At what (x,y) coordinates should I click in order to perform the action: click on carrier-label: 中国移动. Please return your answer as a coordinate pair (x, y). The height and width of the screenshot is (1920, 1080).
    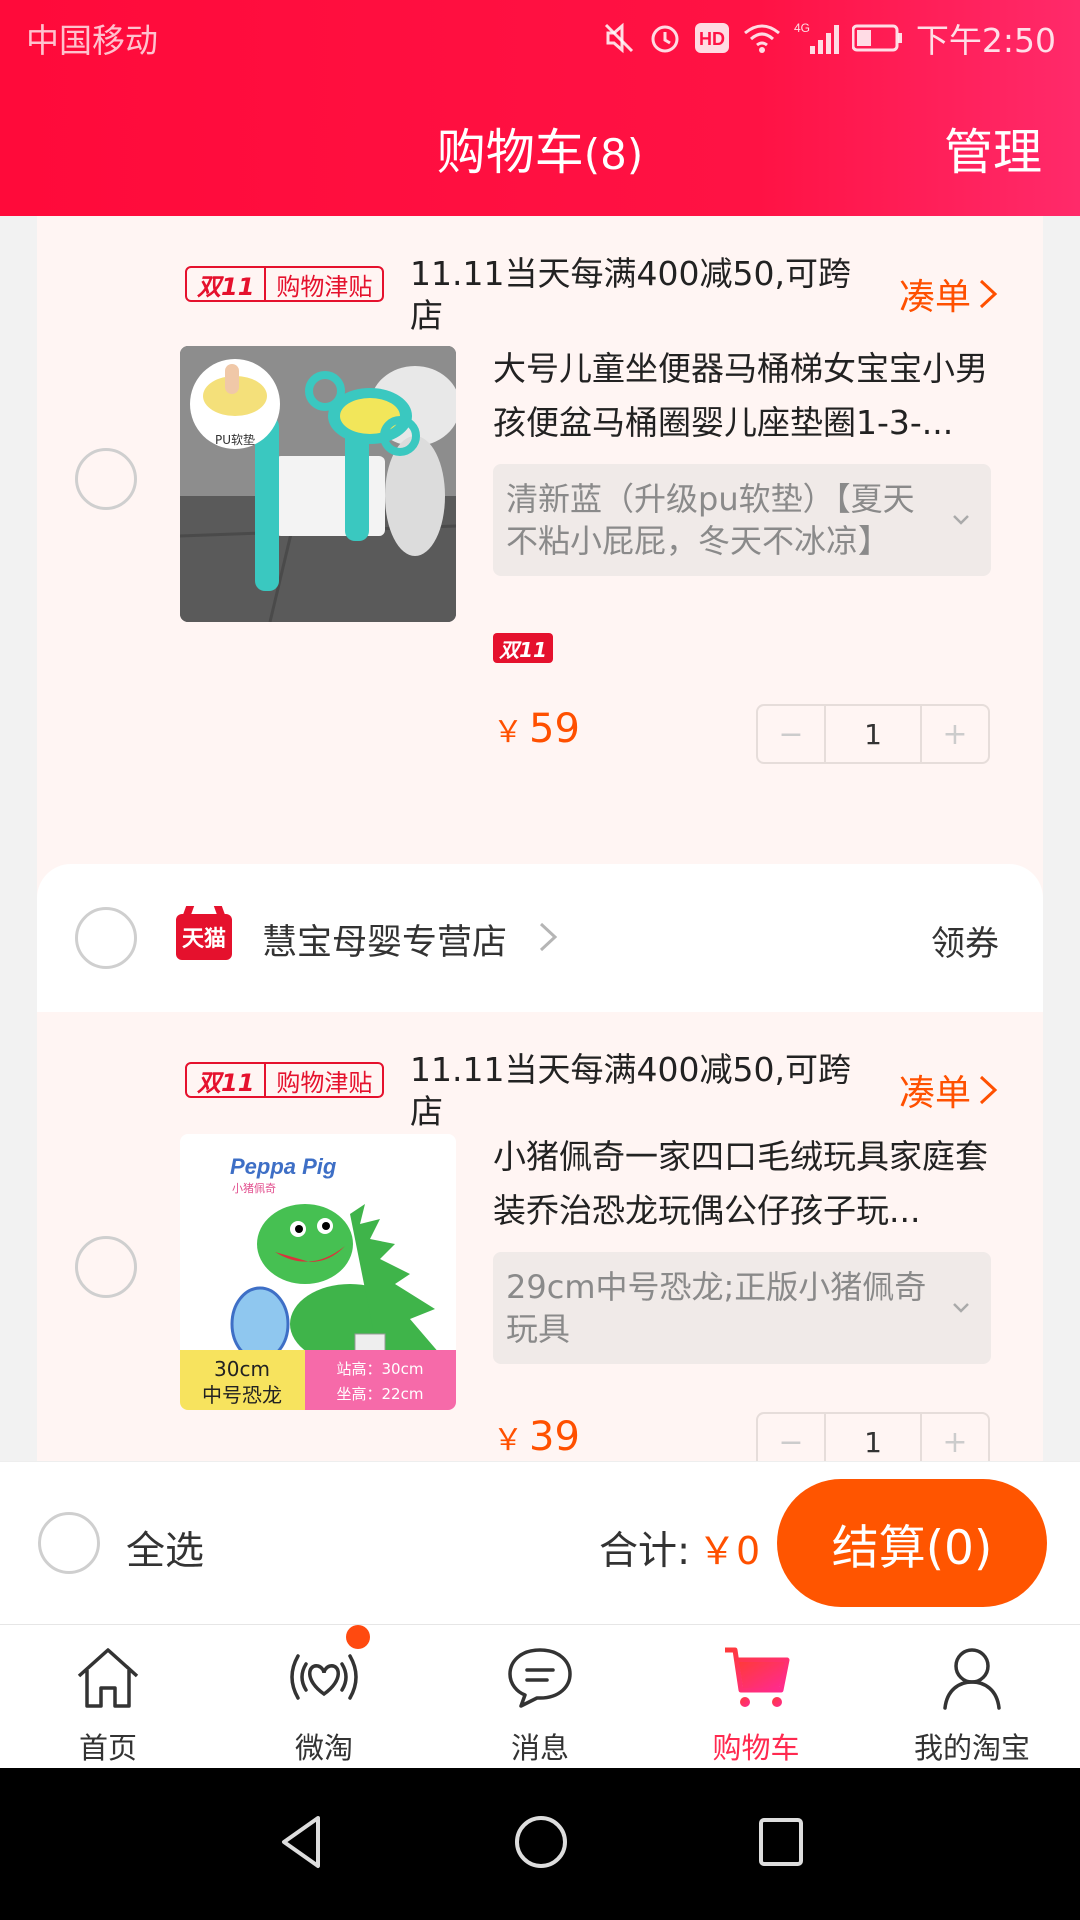
    Looking at the image, I should click on (92, 40).